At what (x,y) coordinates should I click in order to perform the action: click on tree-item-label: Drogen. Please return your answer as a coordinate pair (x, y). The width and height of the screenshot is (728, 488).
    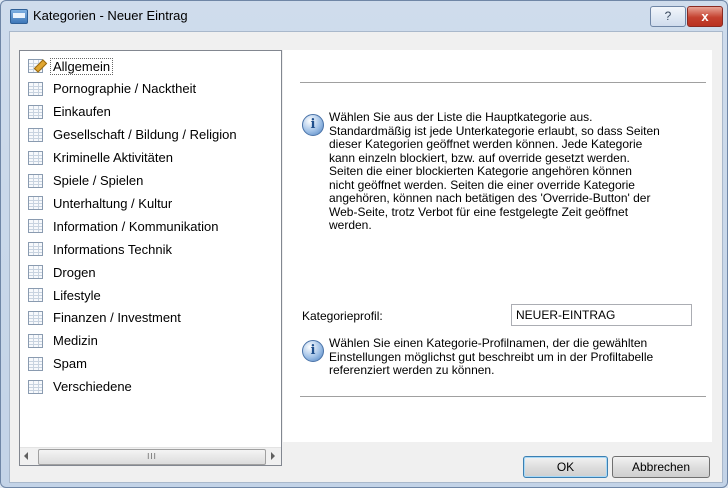
    Looking at the image, I should click on (74, 272).